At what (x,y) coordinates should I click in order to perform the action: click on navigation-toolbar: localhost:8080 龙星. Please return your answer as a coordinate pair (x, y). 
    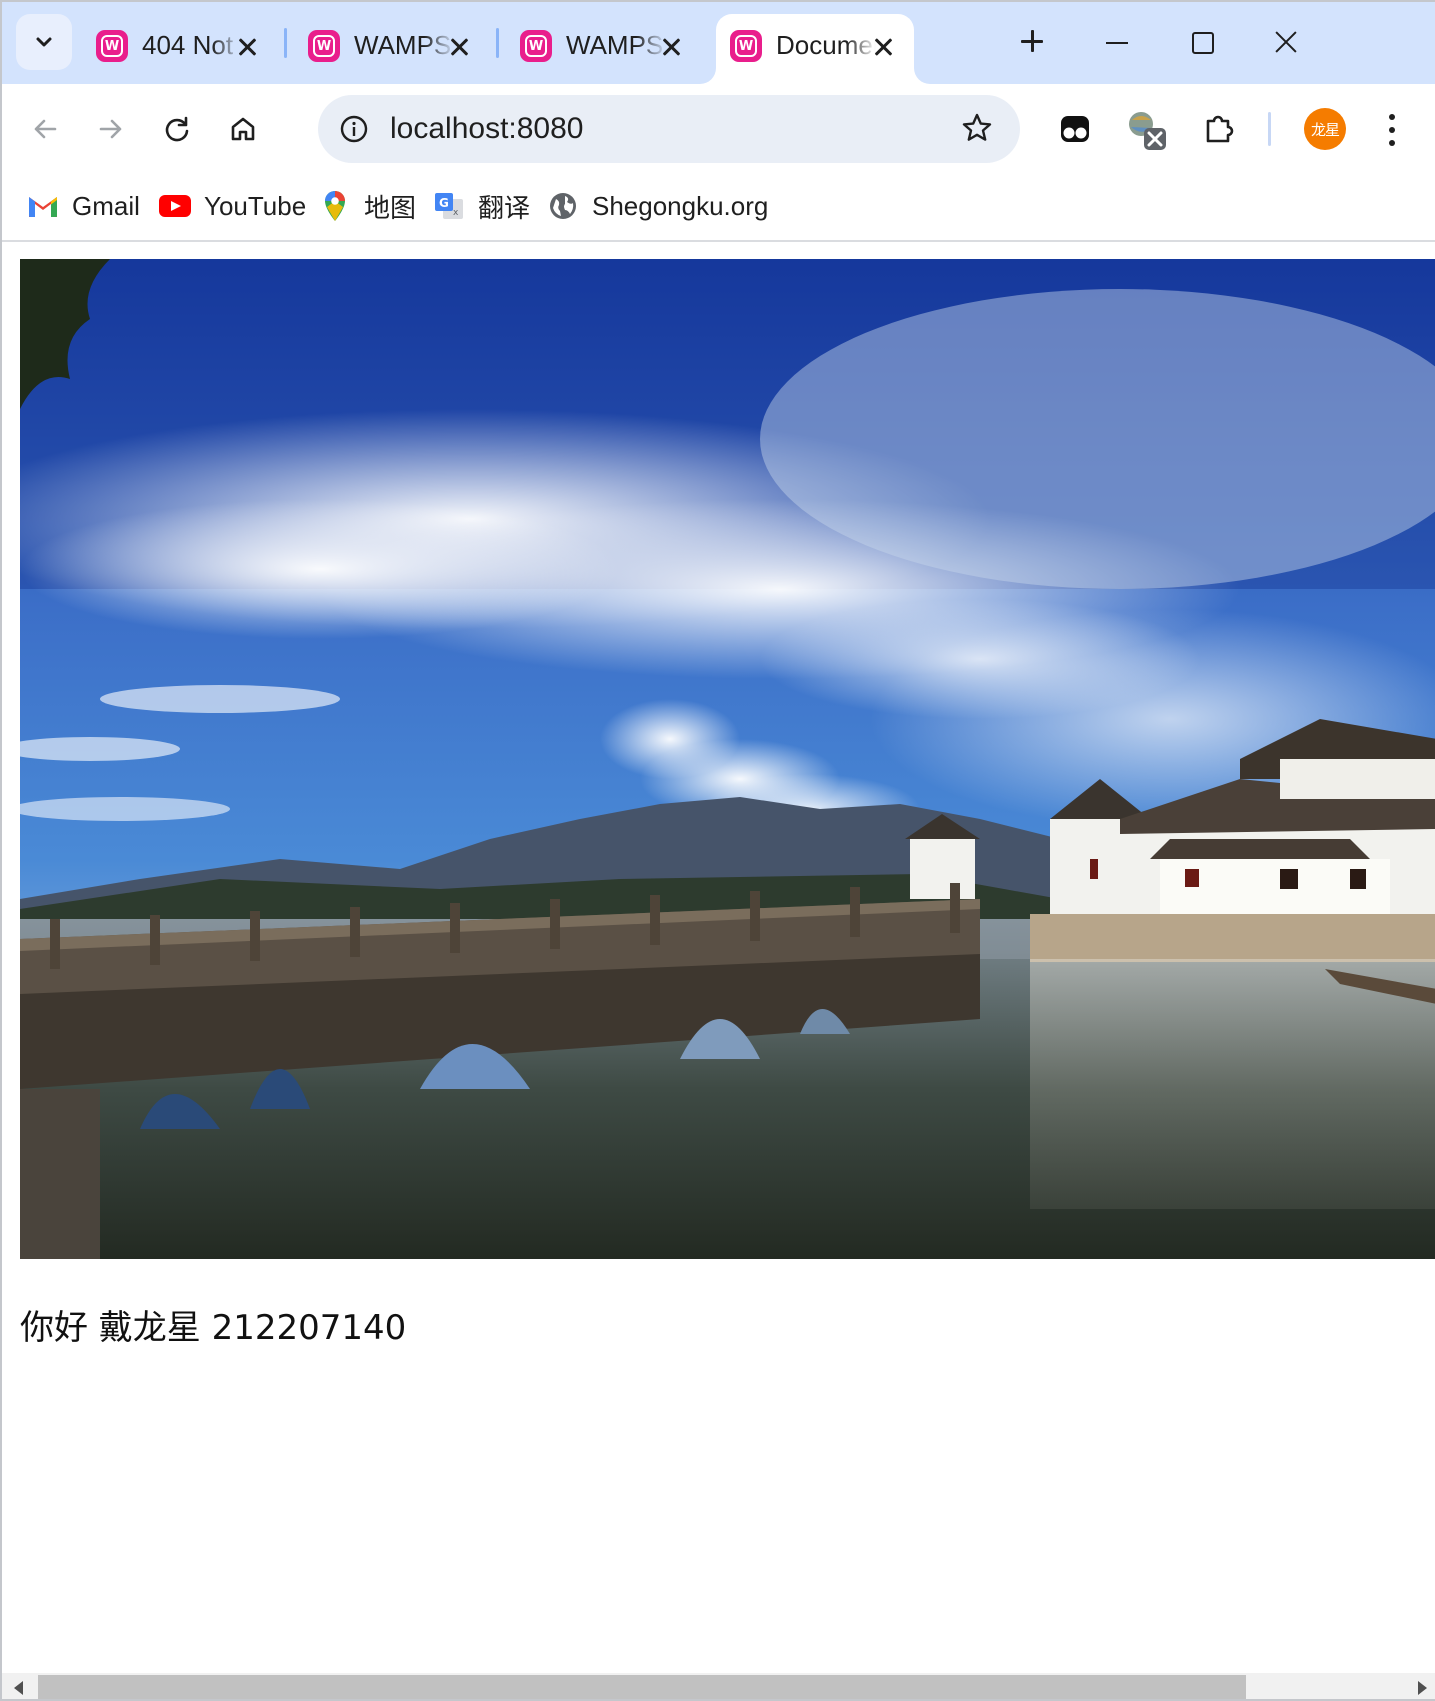
    Looking at the image, I should click on (718, 129).